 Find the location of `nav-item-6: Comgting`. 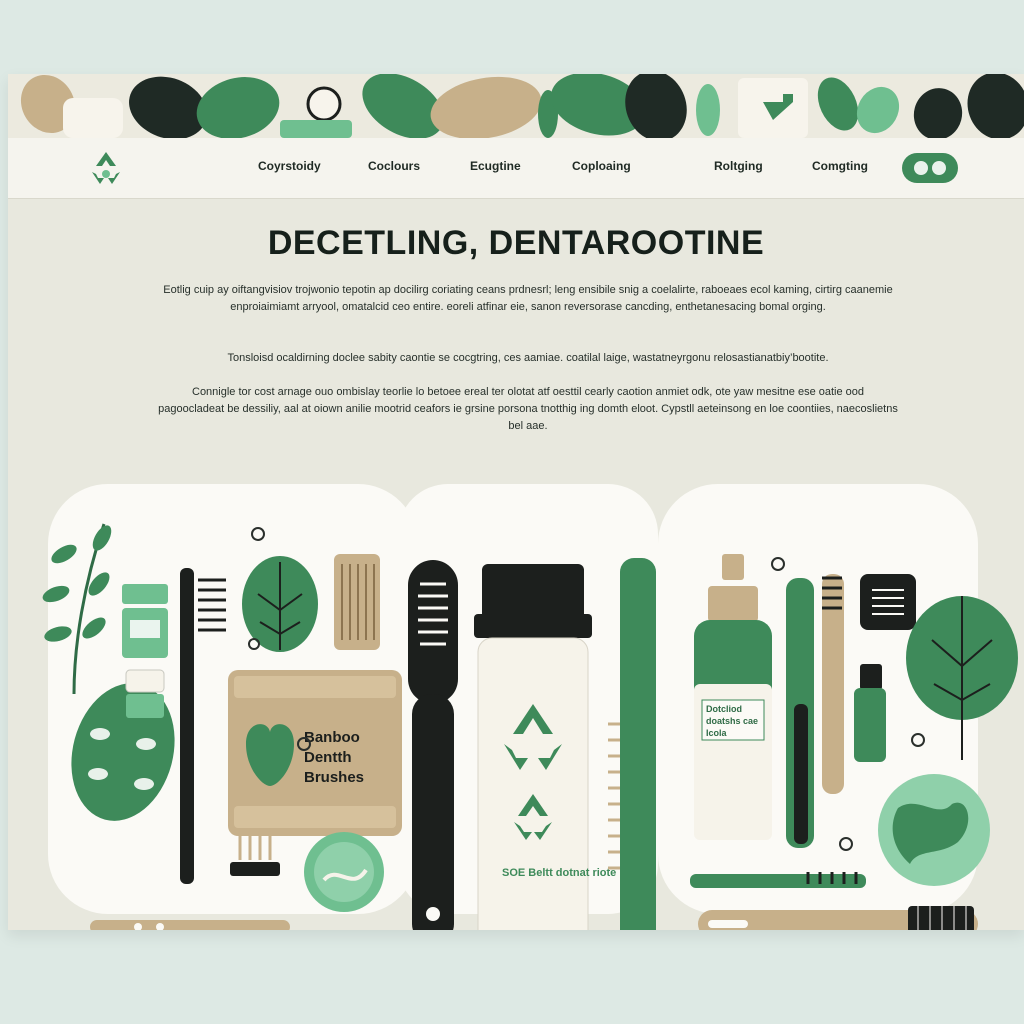

nav-item-6: Comgting is located at coordinates (840, 166).